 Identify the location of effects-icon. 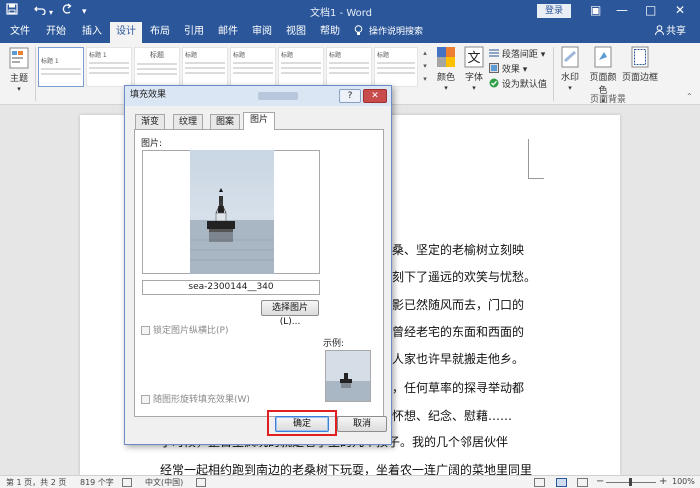
(494, 68).